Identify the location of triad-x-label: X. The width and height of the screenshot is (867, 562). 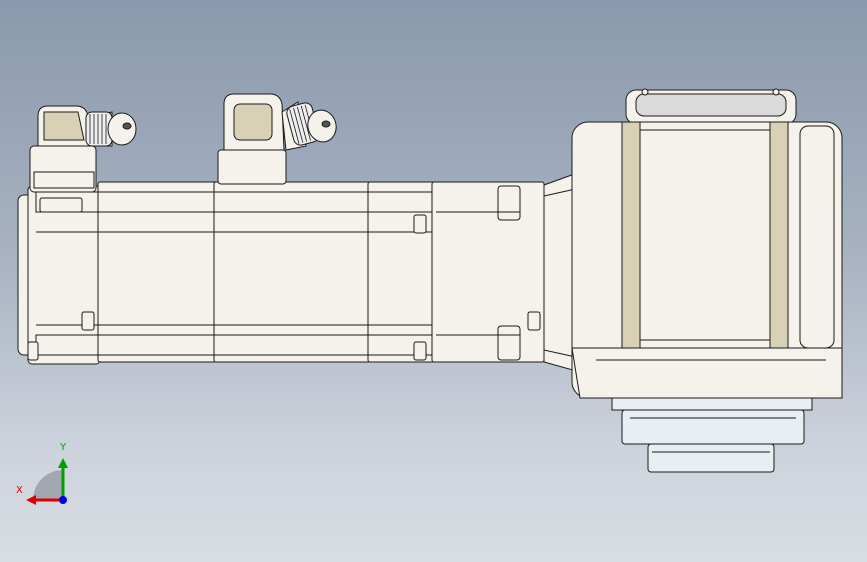
(19, 490).